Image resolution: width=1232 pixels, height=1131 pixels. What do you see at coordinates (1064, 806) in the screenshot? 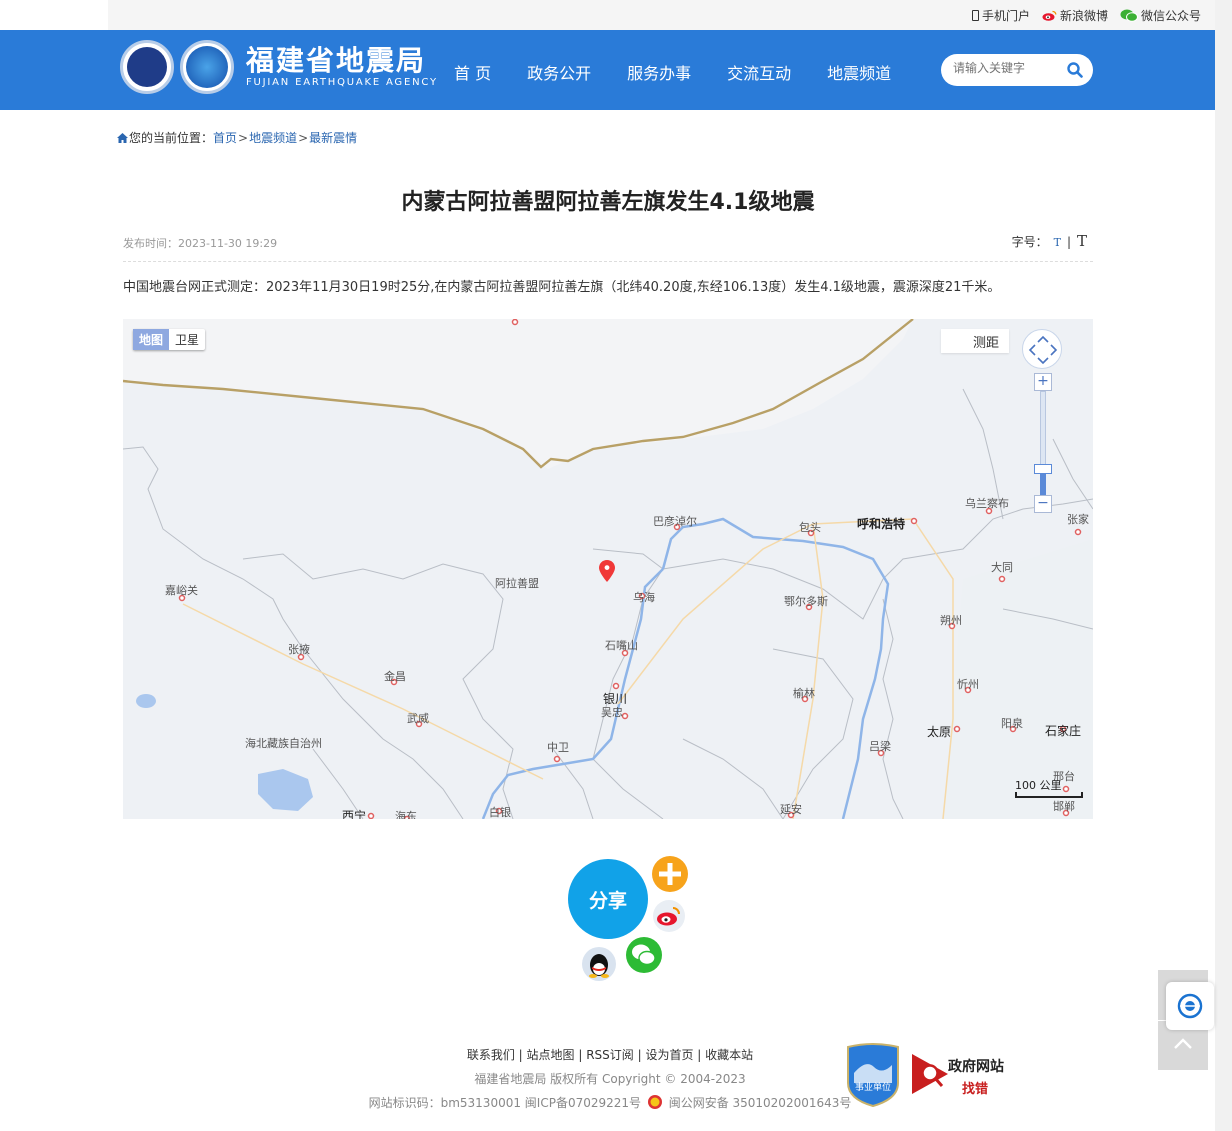
I see `map-label-handan: 邯郸` at bounding box center [1064, 806].